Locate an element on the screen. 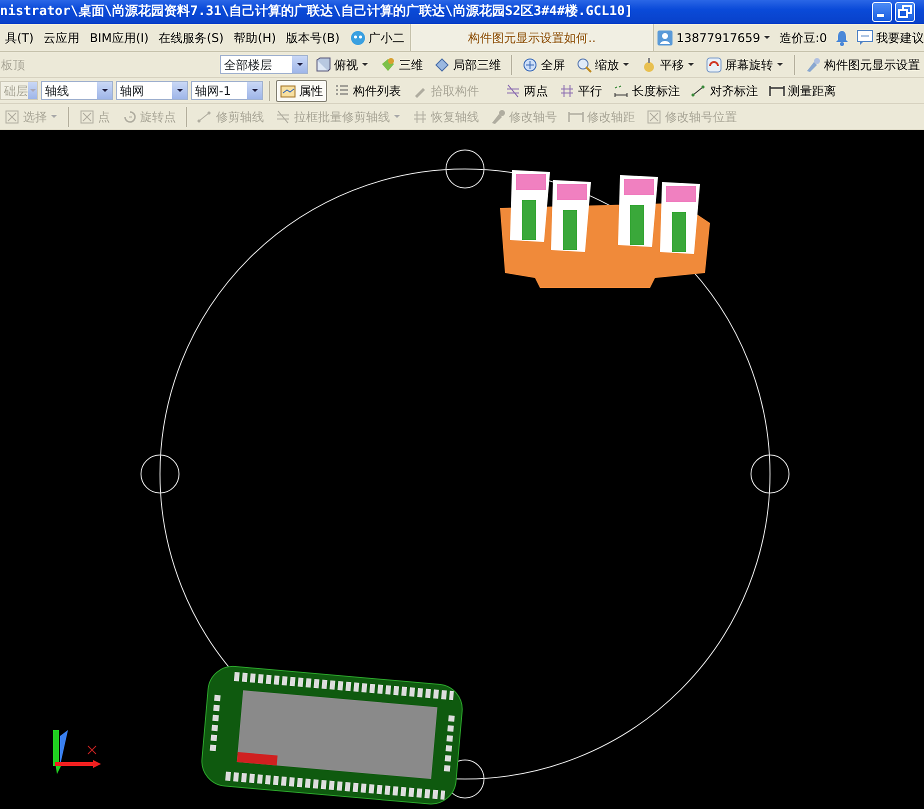 The height and width of the screenshot is (809, 924). bell-icon is located at coordinates (842, 38).